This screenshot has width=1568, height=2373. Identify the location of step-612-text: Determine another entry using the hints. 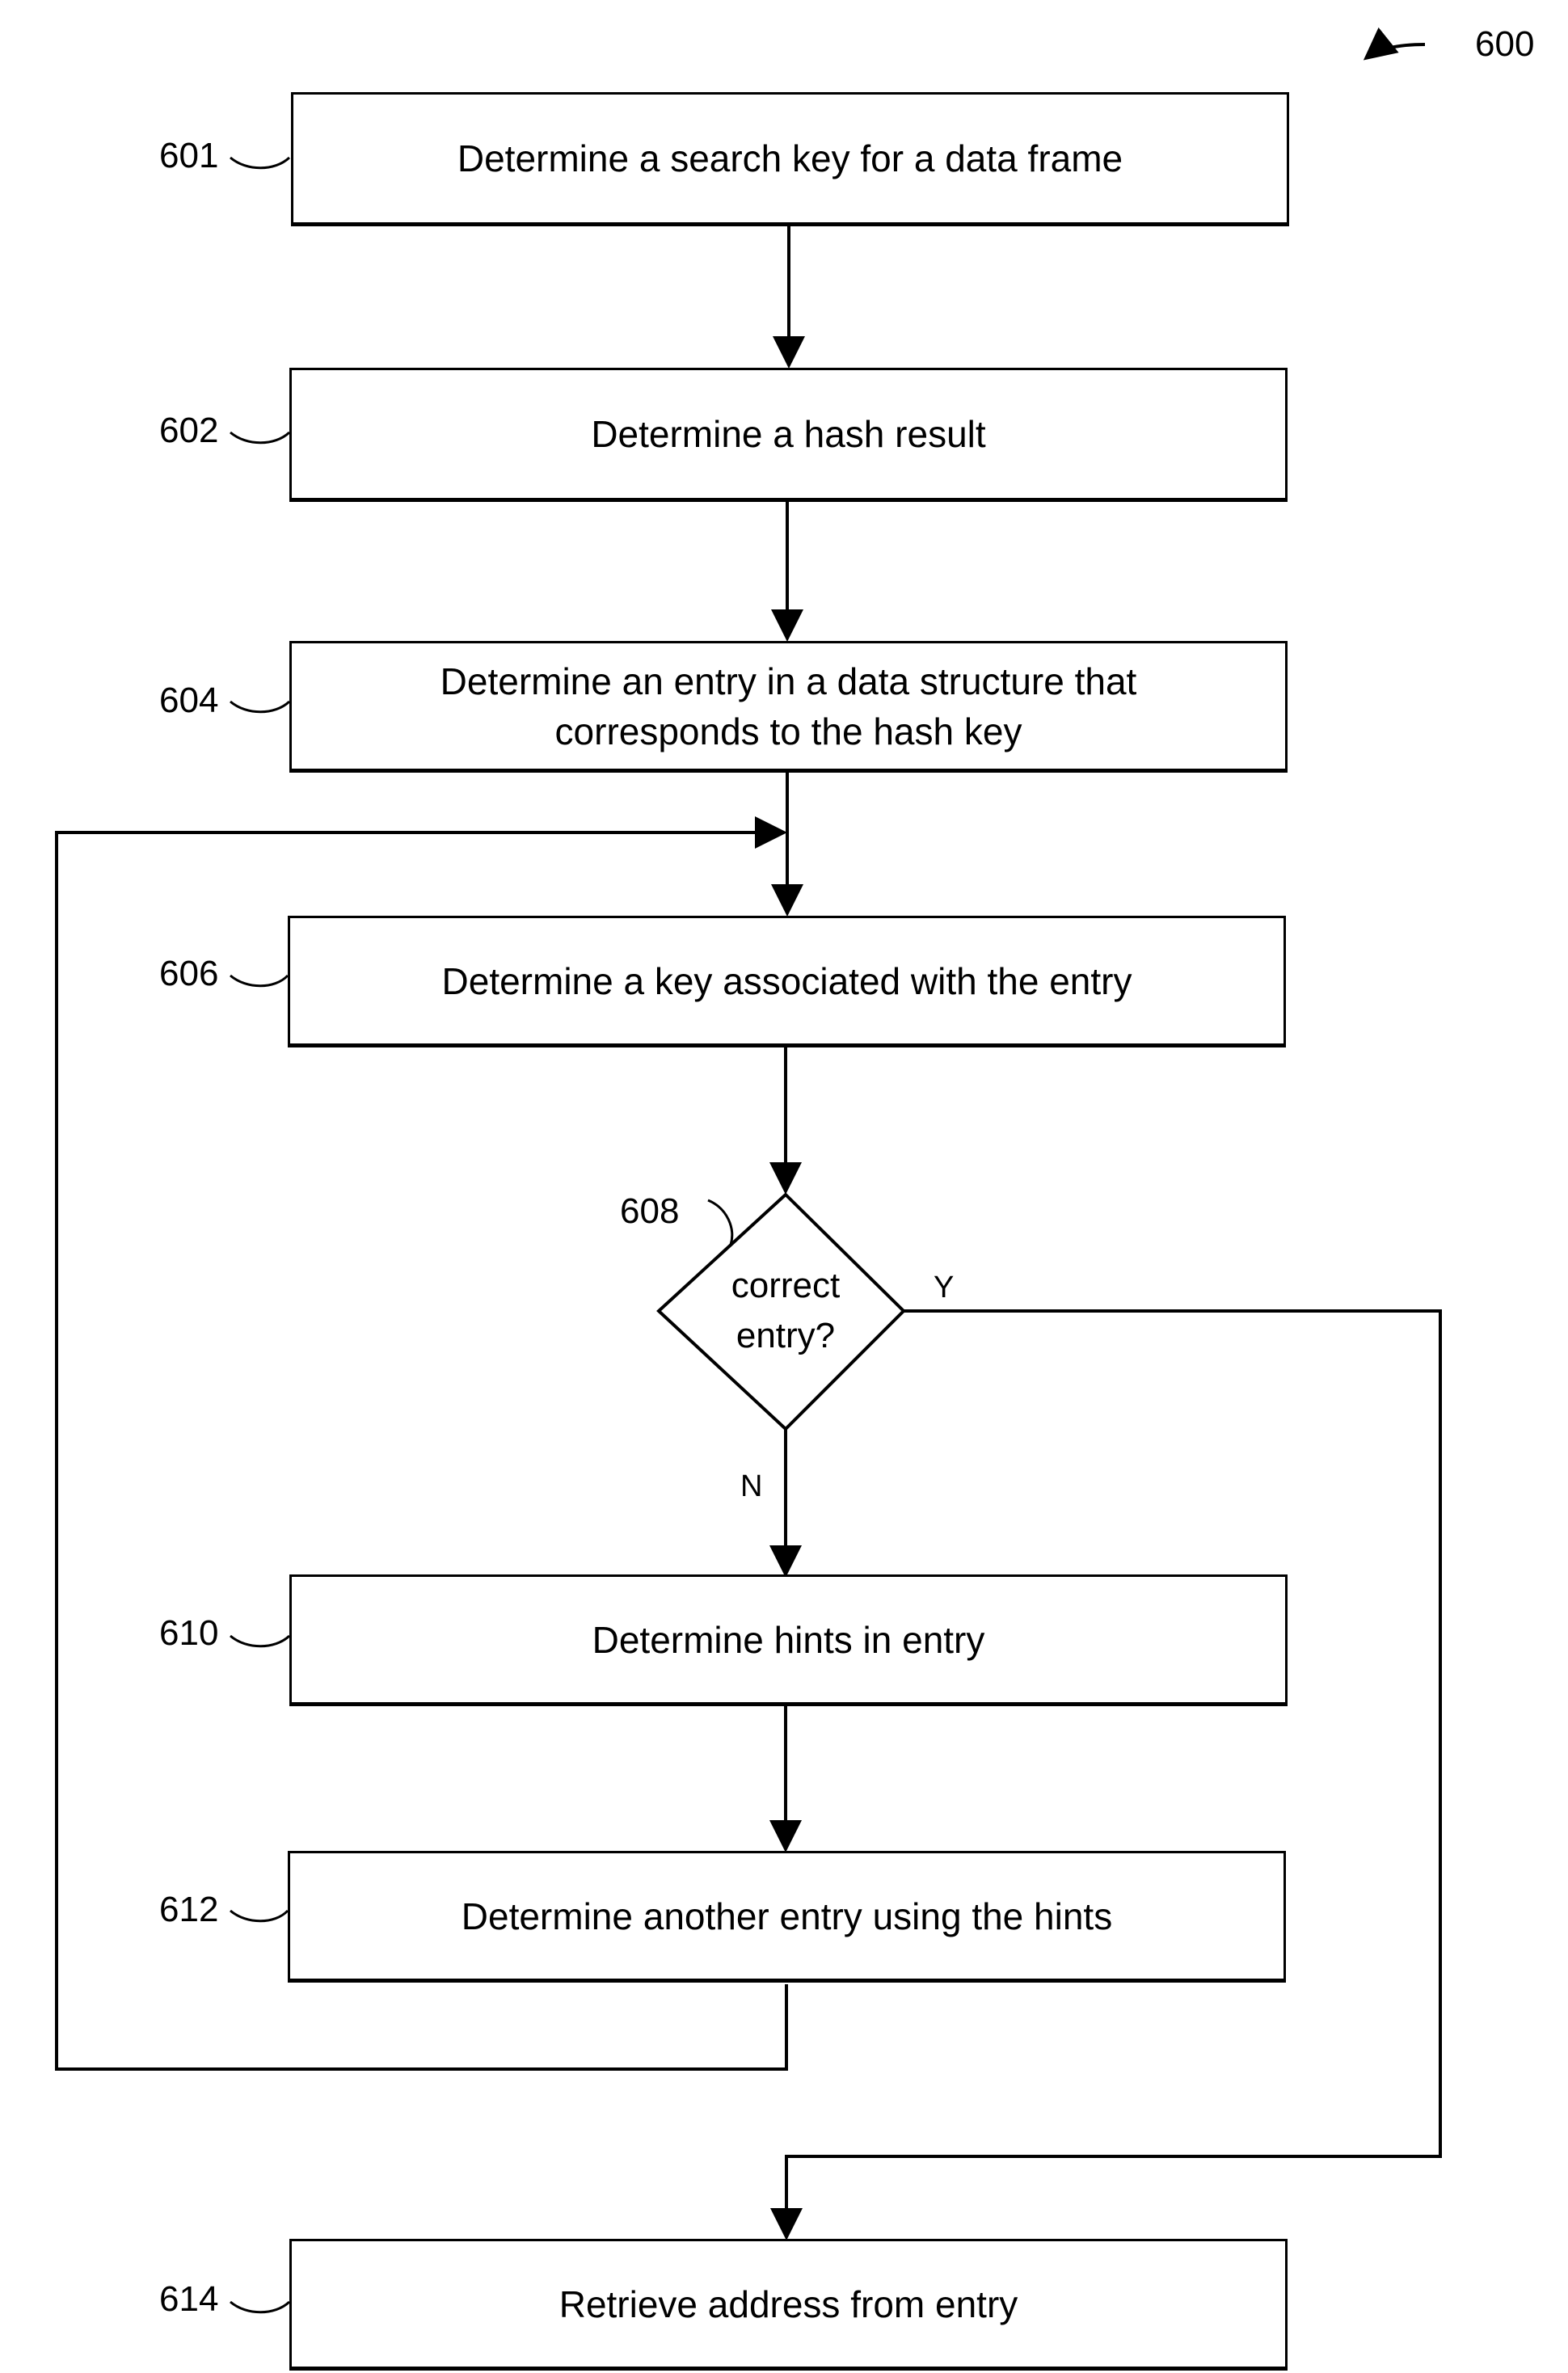
(787, 1916).